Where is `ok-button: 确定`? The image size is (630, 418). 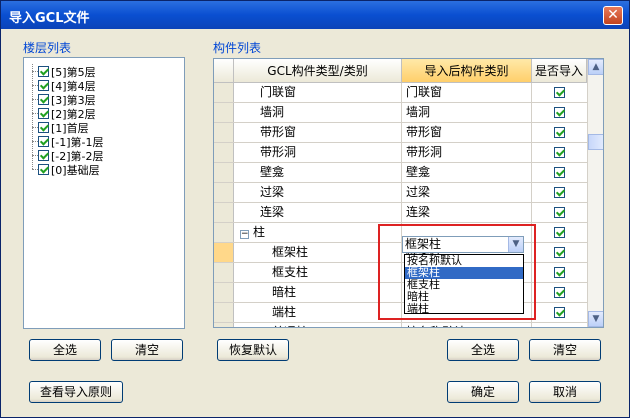 ok-button: 确定 is located at coordinates (483, 392).